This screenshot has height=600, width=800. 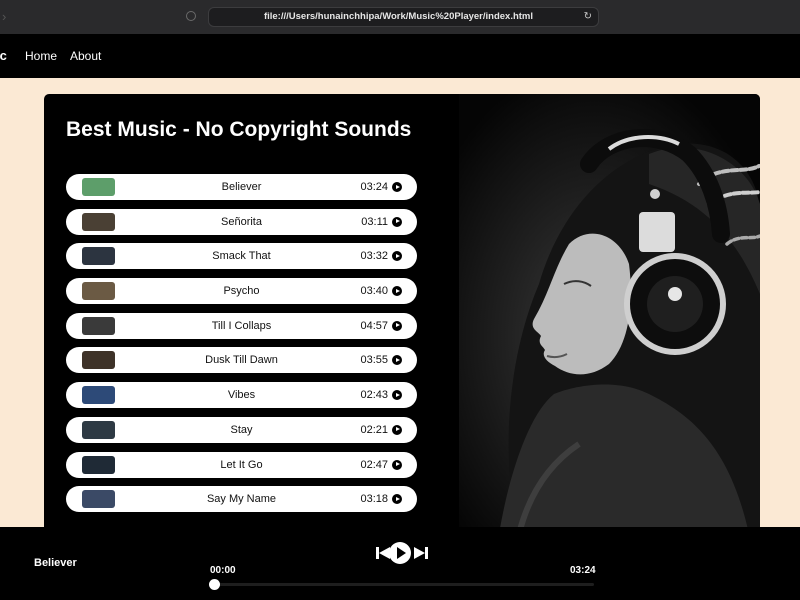 I want to click on song-duration: 03:11, so click(x=374, y=221).